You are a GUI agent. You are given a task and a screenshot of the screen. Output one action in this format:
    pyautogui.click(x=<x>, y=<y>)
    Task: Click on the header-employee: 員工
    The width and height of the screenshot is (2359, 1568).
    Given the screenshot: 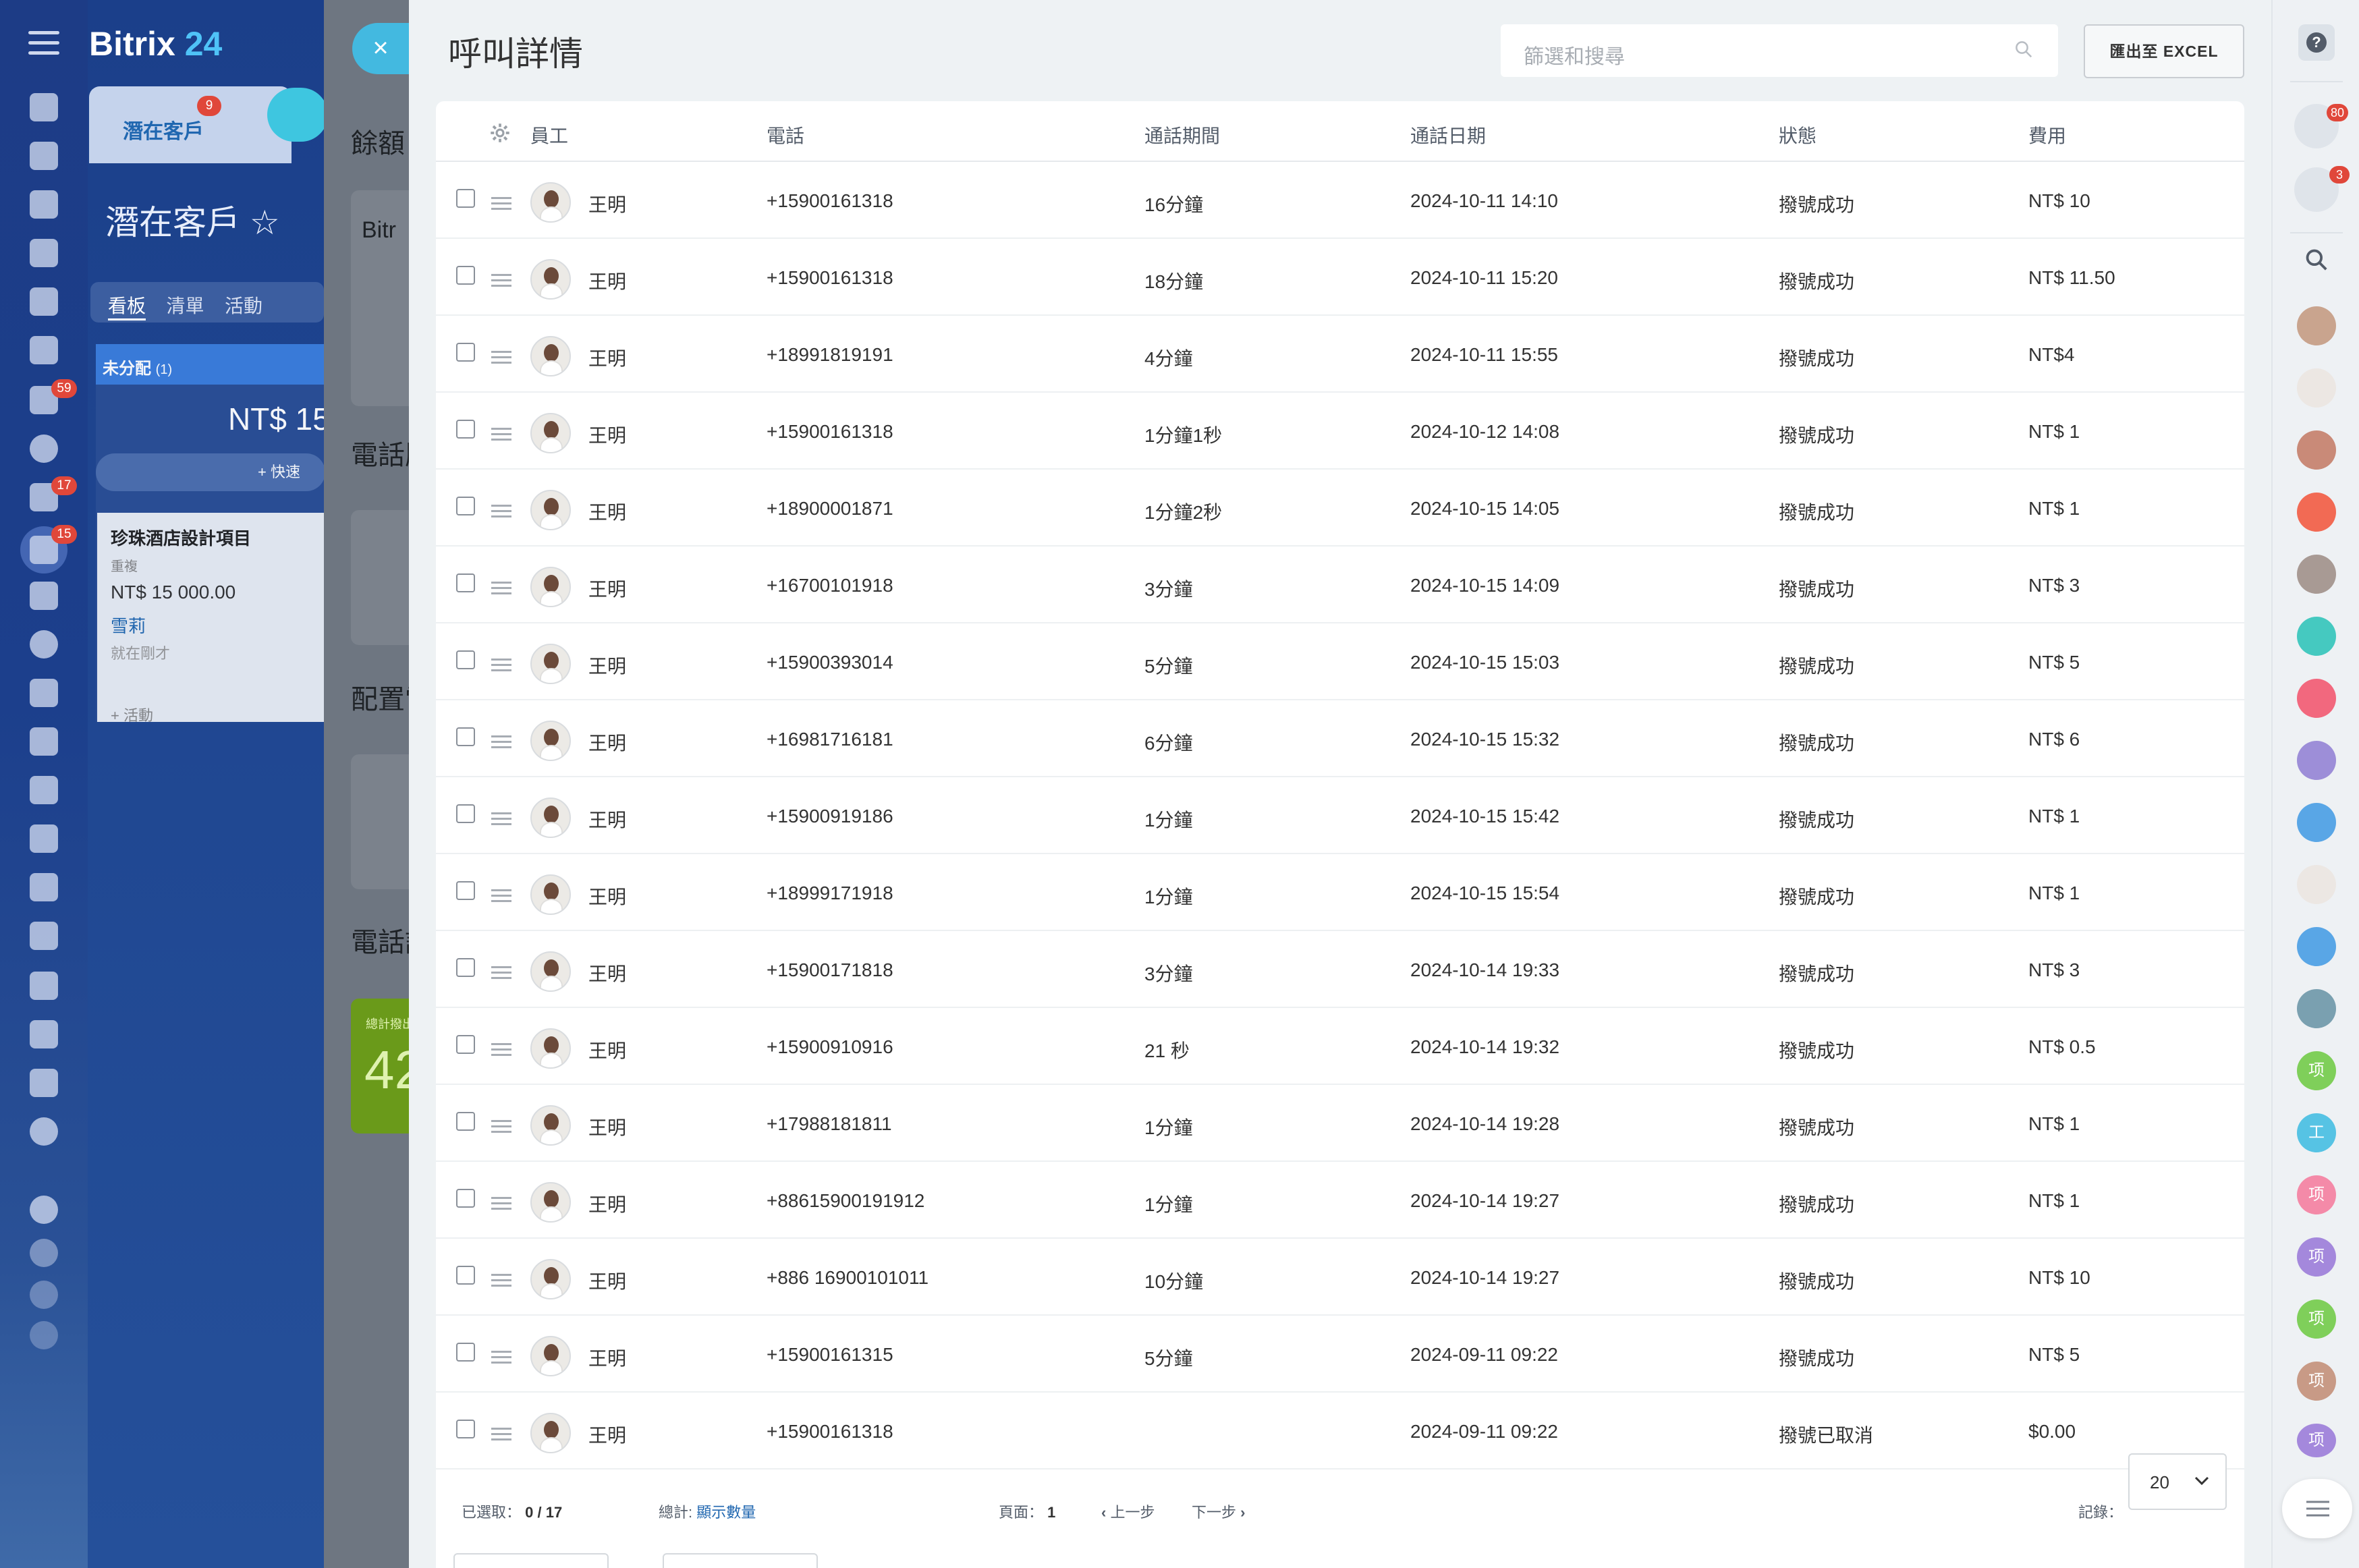 What is the action you would take?
    pyautogui.click(x=549, y=134)
    